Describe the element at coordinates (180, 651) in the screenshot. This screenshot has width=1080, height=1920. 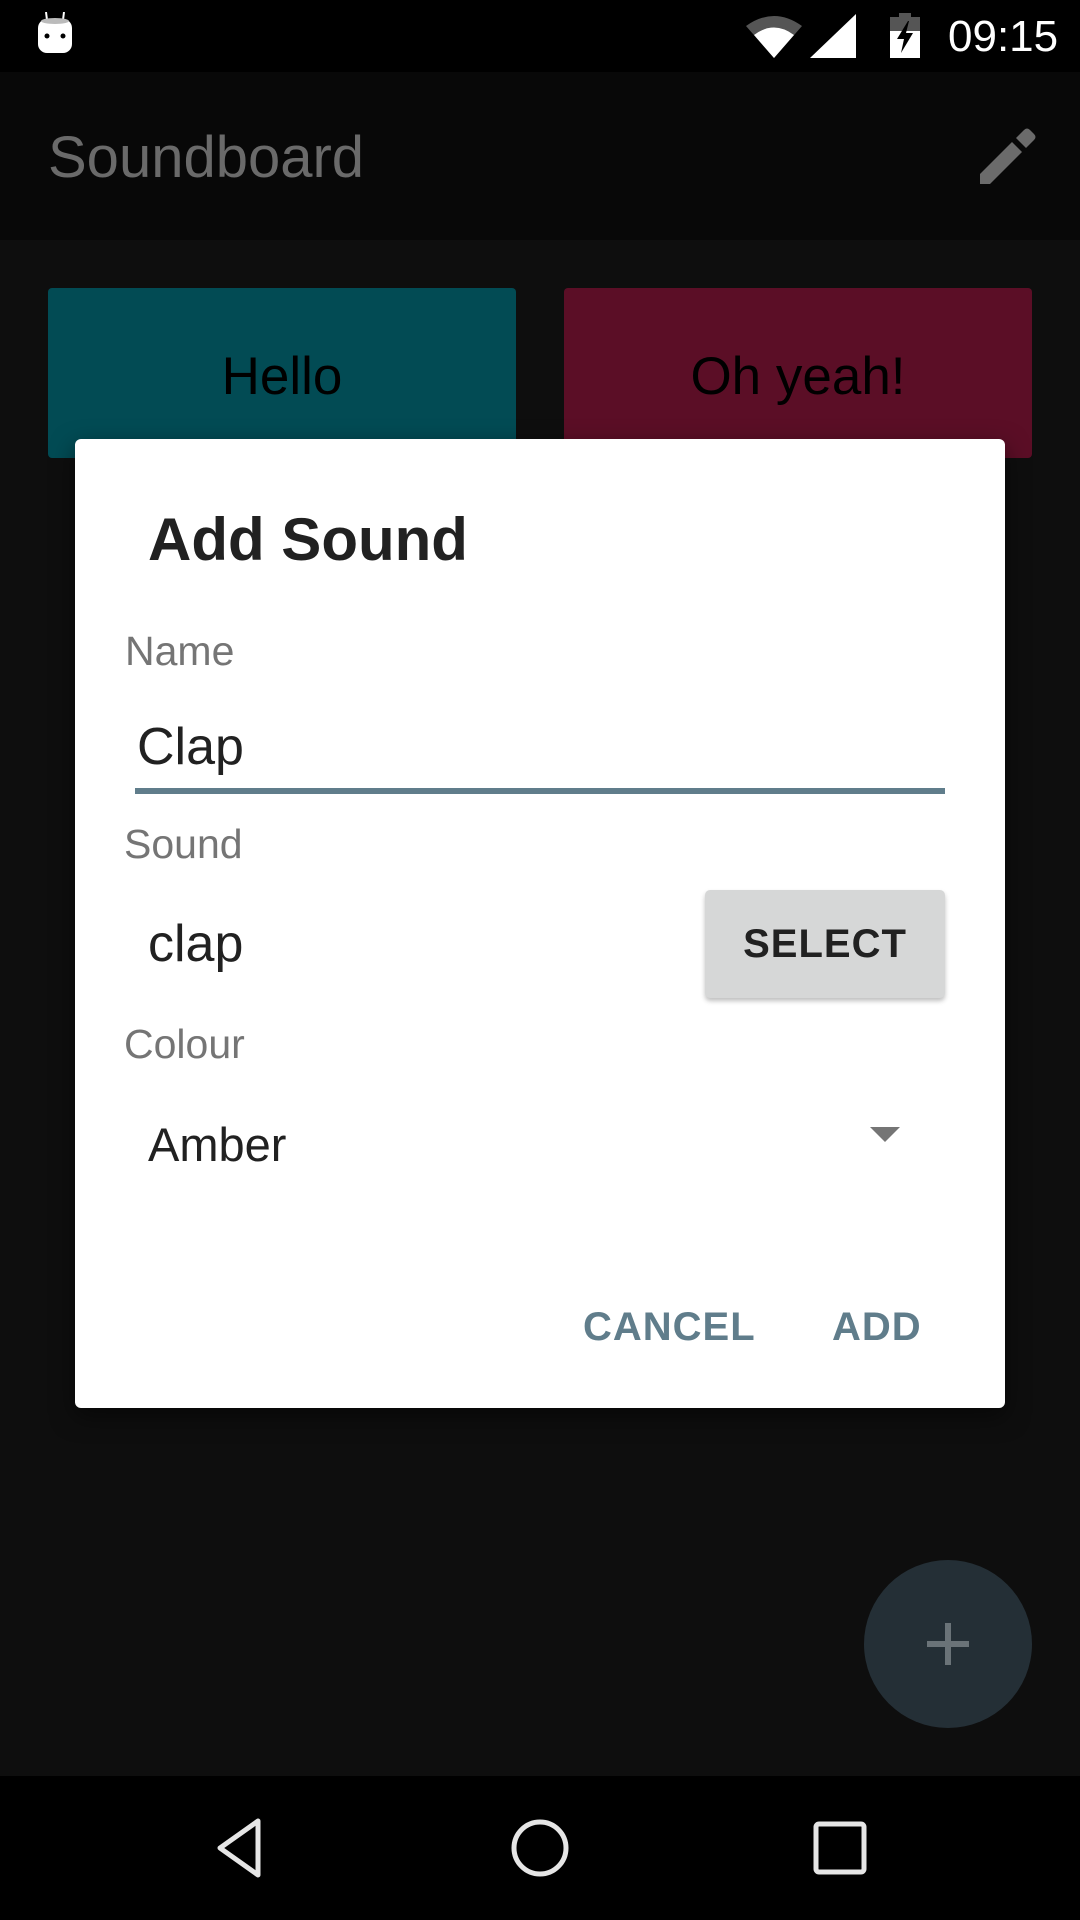
I see `name-label: Name` at that location.